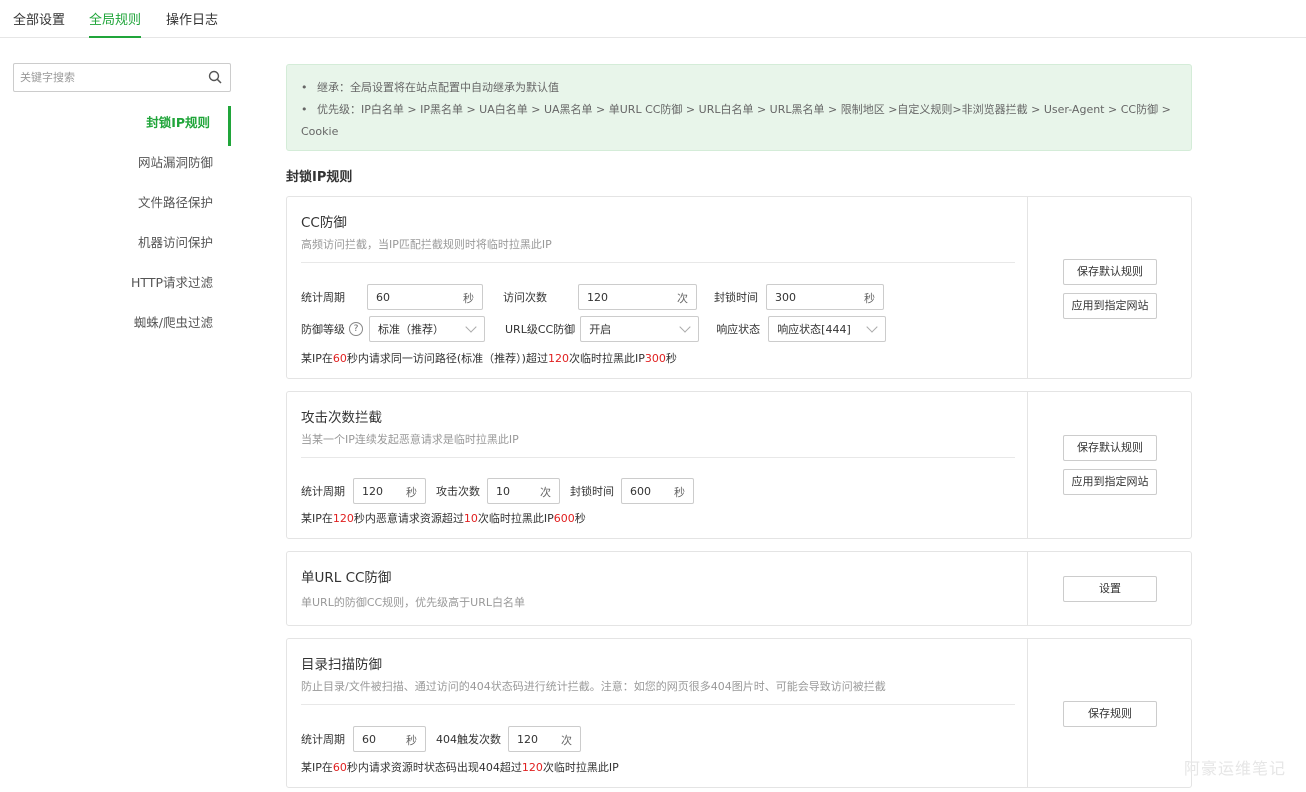 This screenshot has width=1306, height=792. Describe the element at coordinates (443, 518) in the screenshot. I see `attack-summary: 某IP在120秒内恶意请求资源超过10次临时拉黑此IP600秒` at that location.